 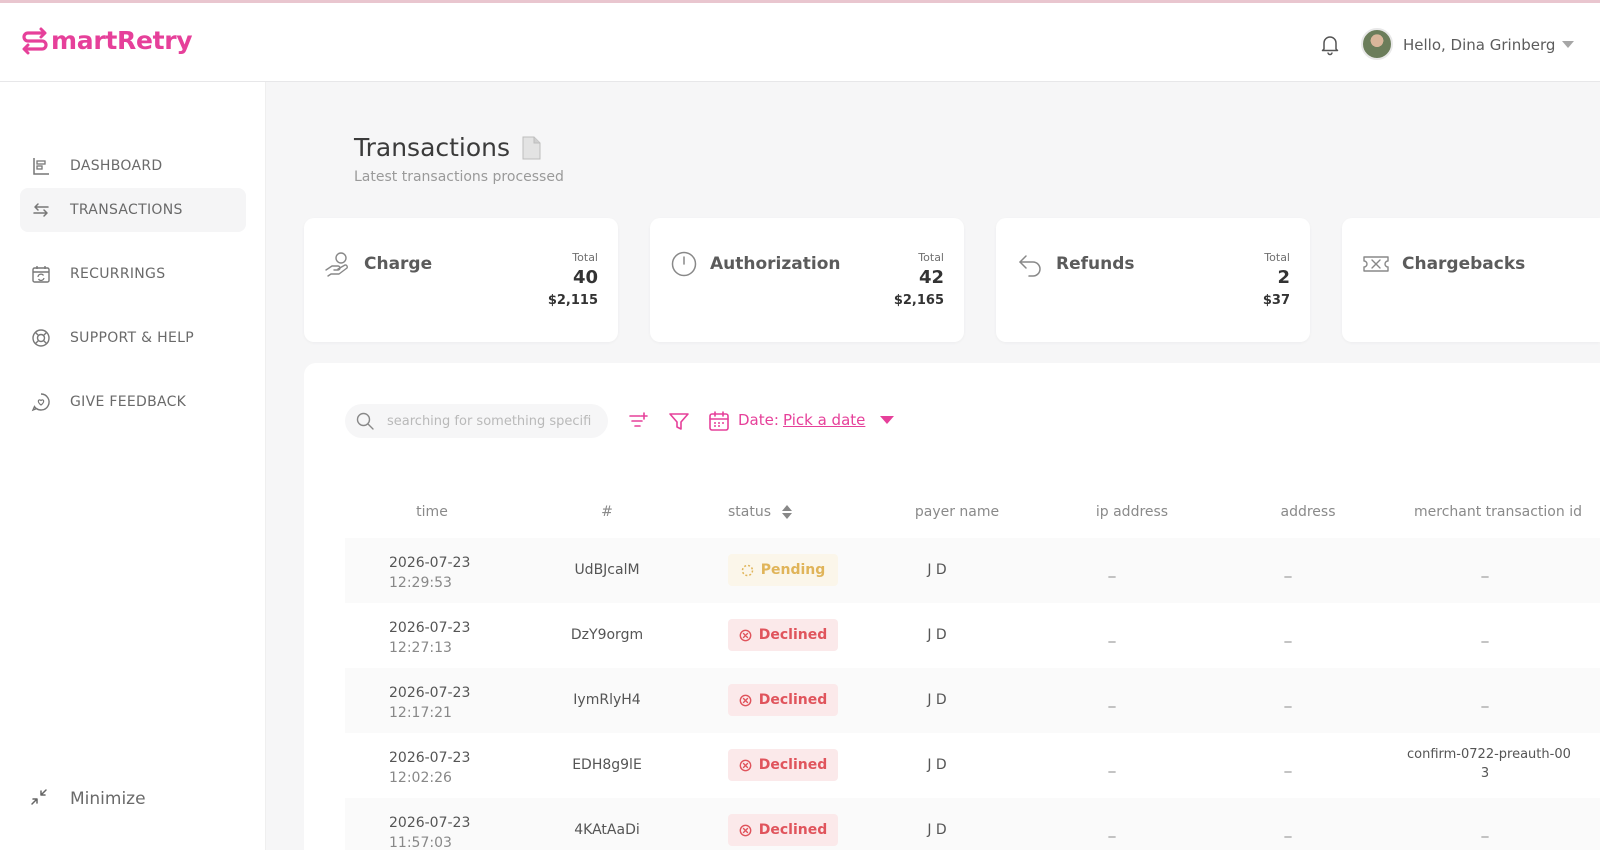 I want to click on row-time: 11:57:03, so click(x=420, y=842).